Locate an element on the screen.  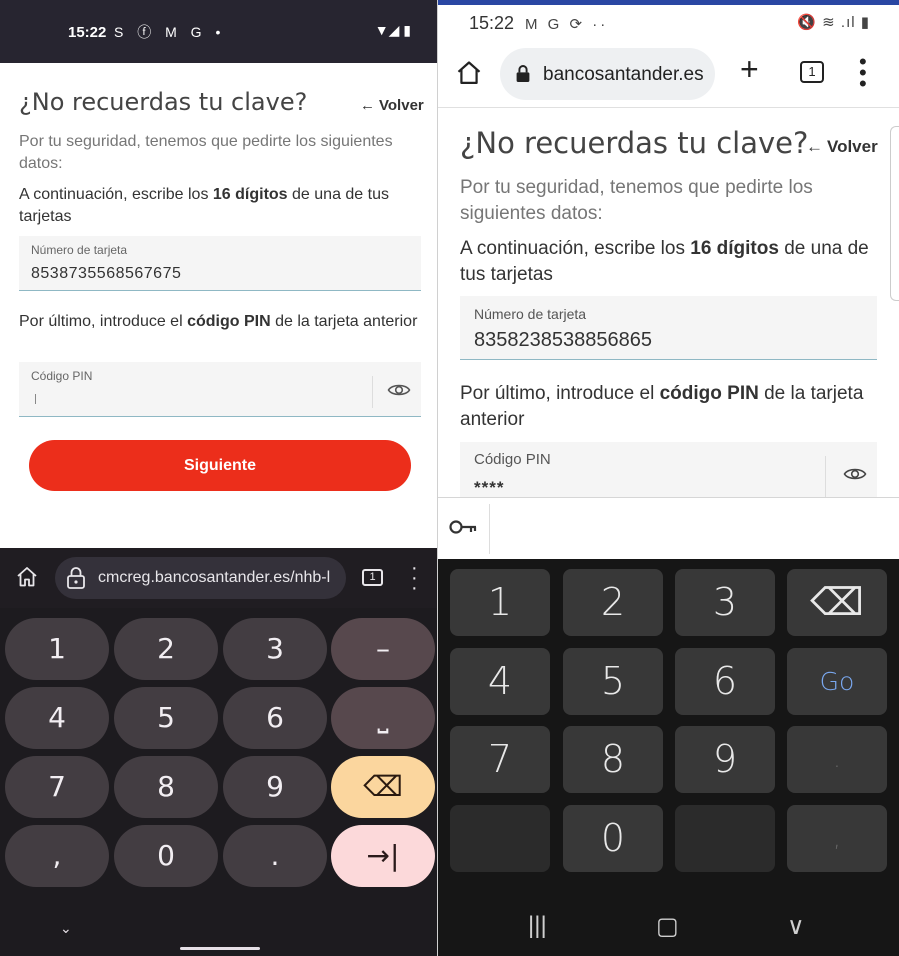
space-key: ⎵ is located at coordinates (383, 718).